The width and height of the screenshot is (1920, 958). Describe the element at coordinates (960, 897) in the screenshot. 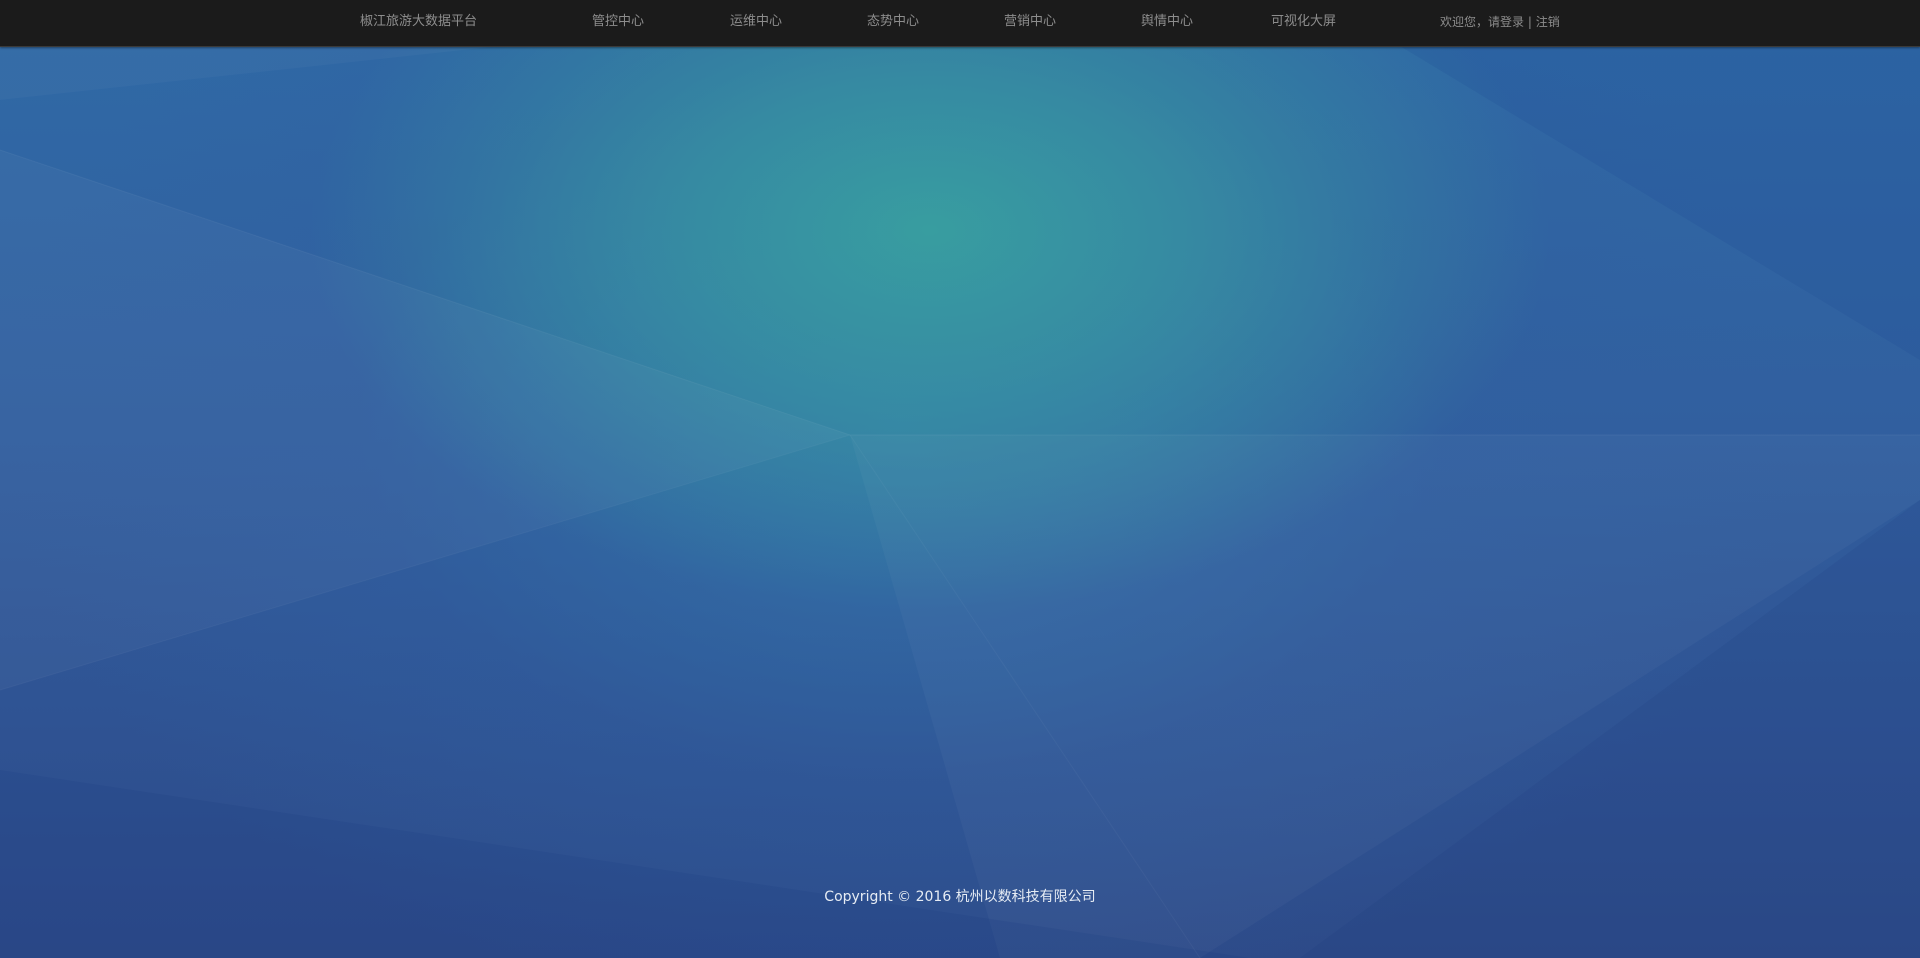

I see `footer-copyright: Copyright © 2016 杭州以数科技有限公司` at that location.